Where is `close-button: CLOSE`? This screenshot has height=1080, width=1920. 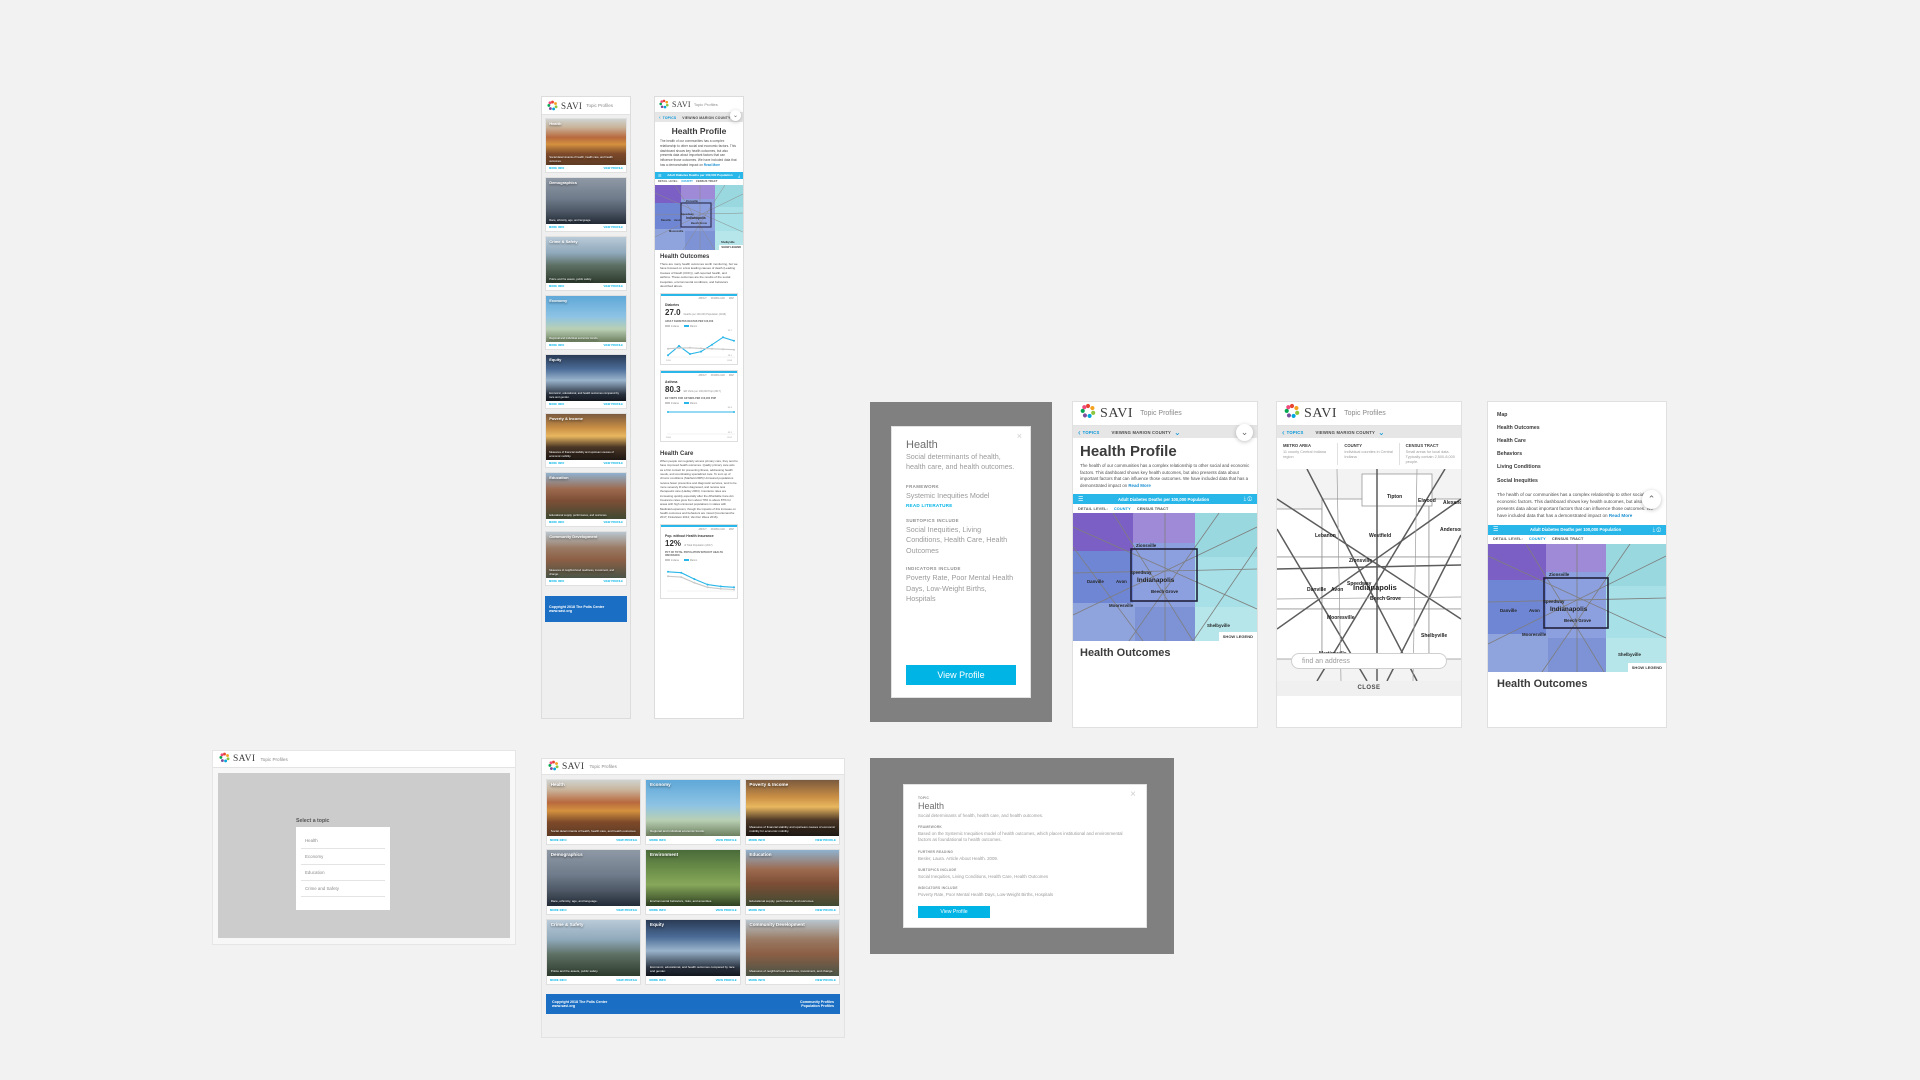 close-button: CLOSE is located at coordinates (1369, 689).